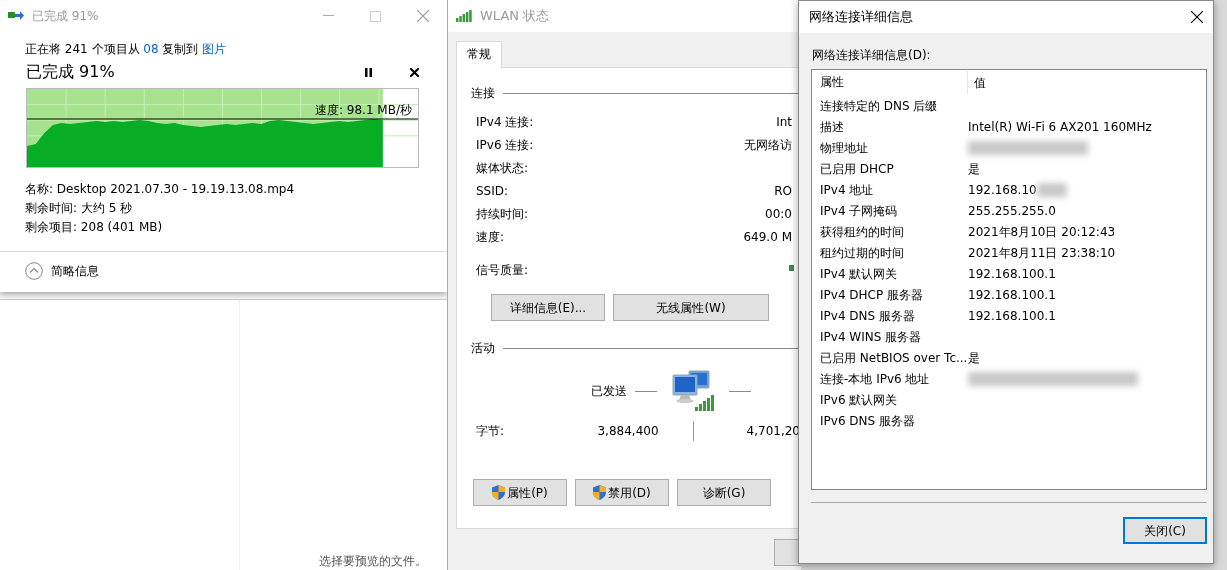 This screenshot has width=1227, height=570. I want to click on field-label: 字节:, so click(491, 431).